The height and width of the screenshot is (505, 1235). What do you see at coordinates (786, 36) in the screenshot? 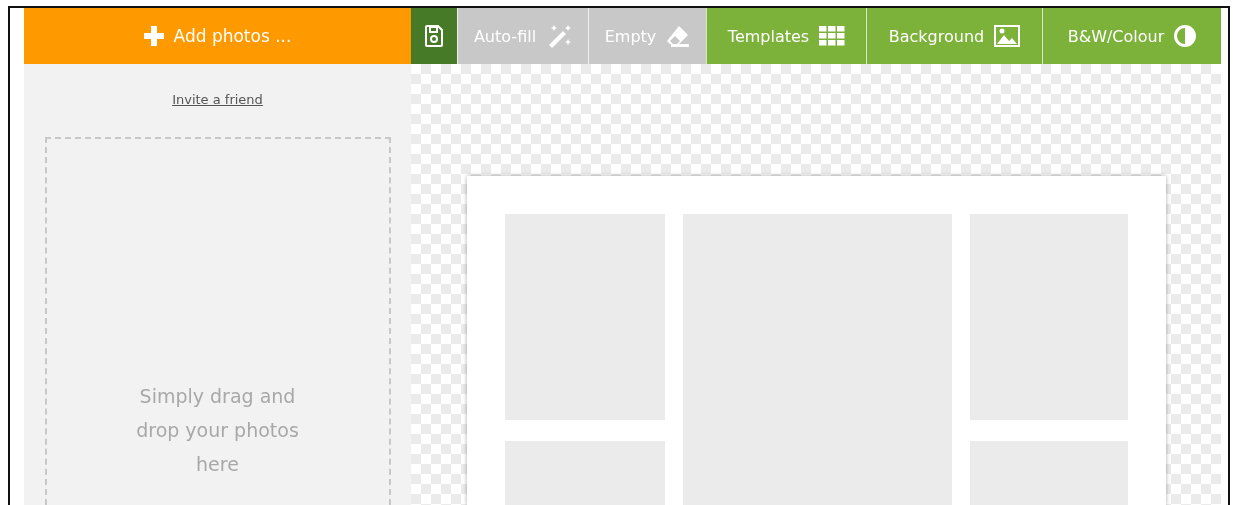
I see `templates-button: Templates` at bounding box center [786, 36].